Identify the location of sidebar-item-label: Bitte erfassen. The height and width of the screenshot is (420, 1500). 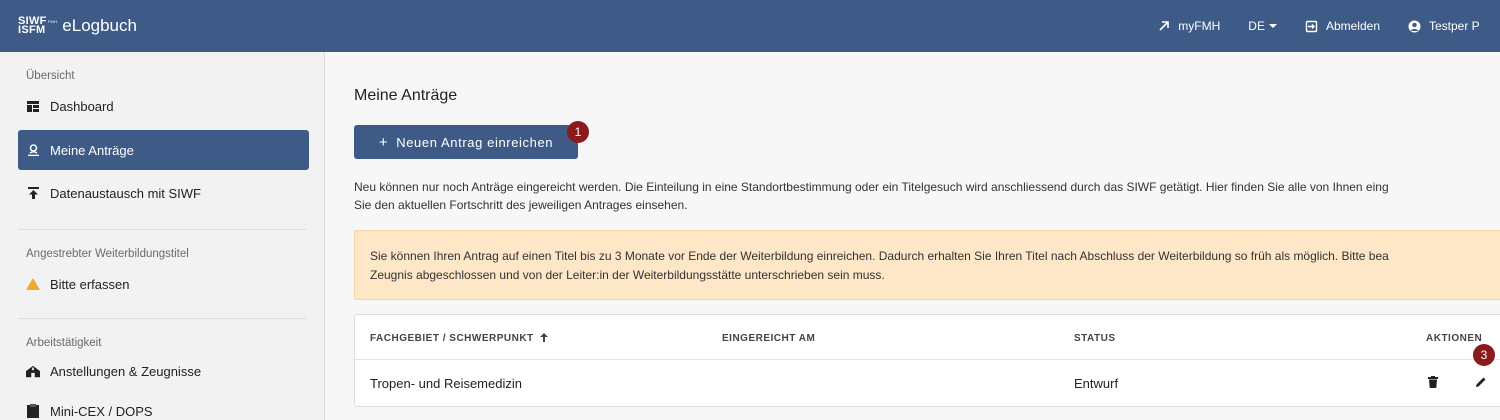
(90, 284).